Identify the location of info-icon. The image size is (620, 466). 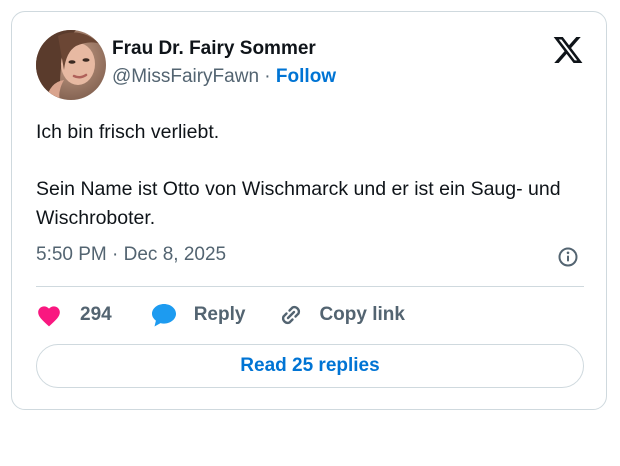
(568, 257).